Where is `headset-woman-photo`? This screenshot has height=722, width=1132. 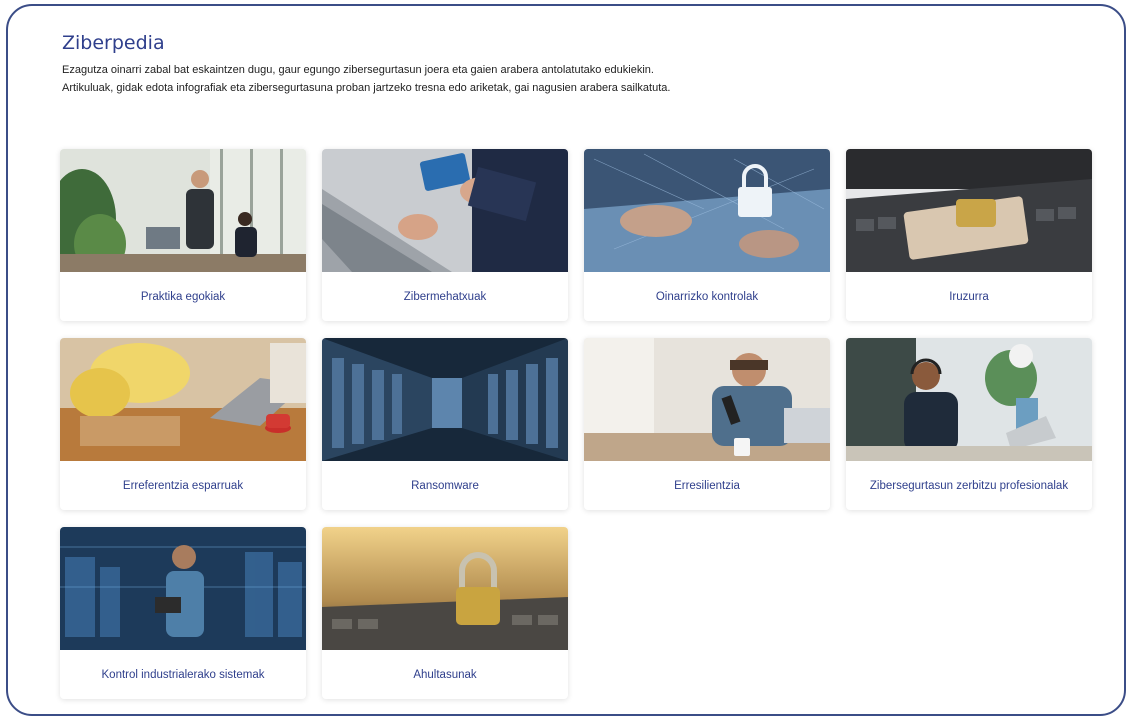
headset-woman-photo is located at coordinates (969, 399).